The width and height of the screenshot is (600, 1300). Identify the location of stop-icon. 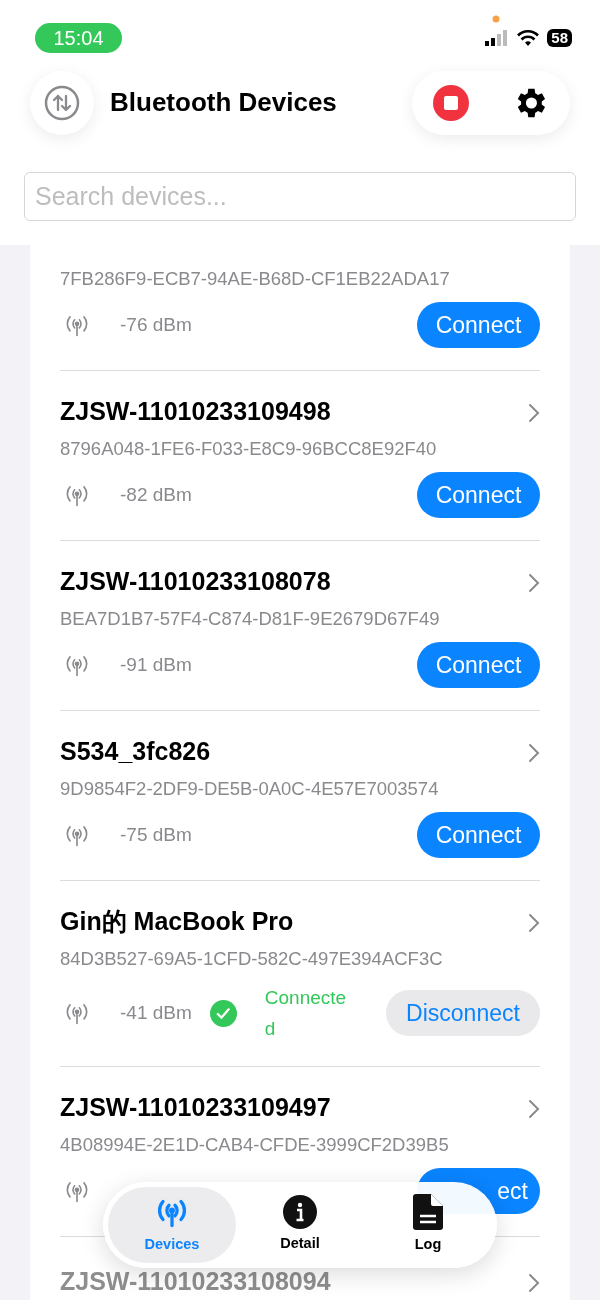
(451, 102).